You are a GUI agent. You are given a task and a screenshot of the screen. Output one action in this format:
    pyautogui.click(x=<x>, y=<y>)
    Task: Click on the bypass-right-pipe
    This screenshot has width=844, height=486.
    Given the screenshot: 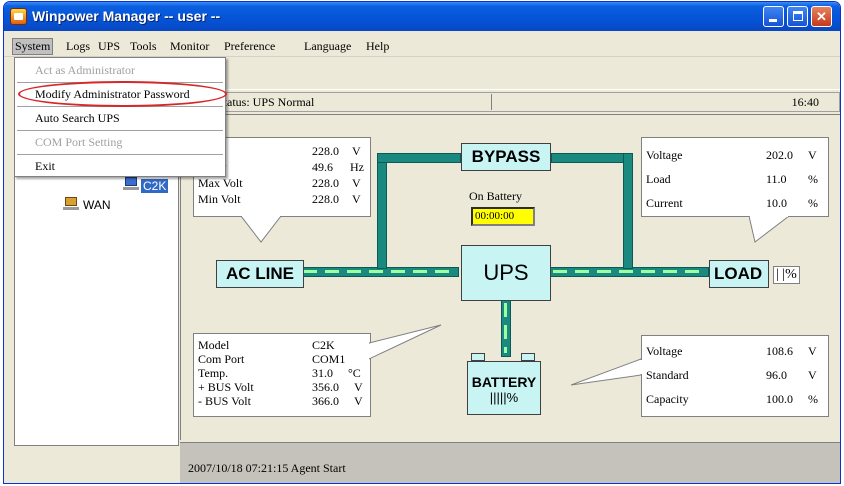 What is the action you would take?
    pyautogui.click(x=628, y=211)
    